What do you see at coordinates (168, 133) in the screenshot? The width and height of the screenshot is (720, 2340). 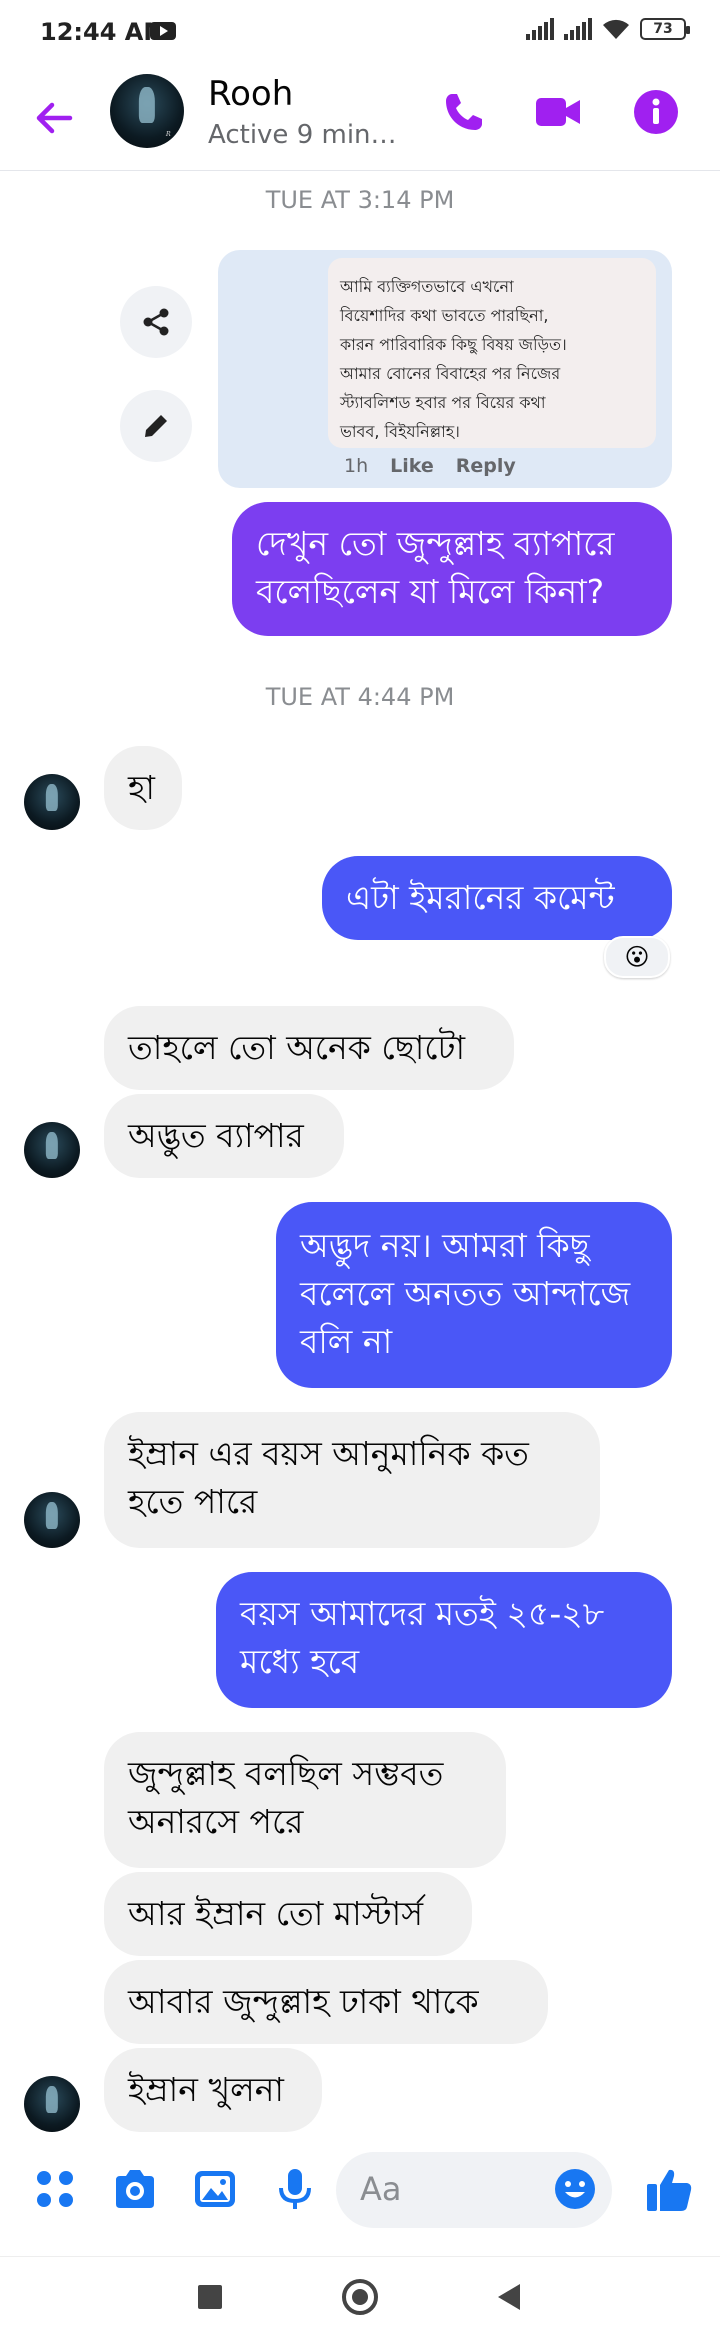 I see `avatar-initial: R` at bounding box center [168, 133].